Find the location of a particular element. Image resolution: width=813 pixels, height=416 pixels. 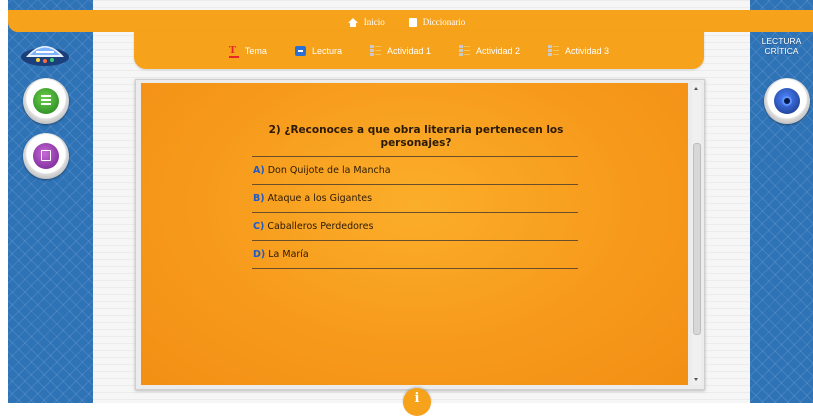

tab-actividad-3: Actividad 3 is located at coordinates (578, 50).